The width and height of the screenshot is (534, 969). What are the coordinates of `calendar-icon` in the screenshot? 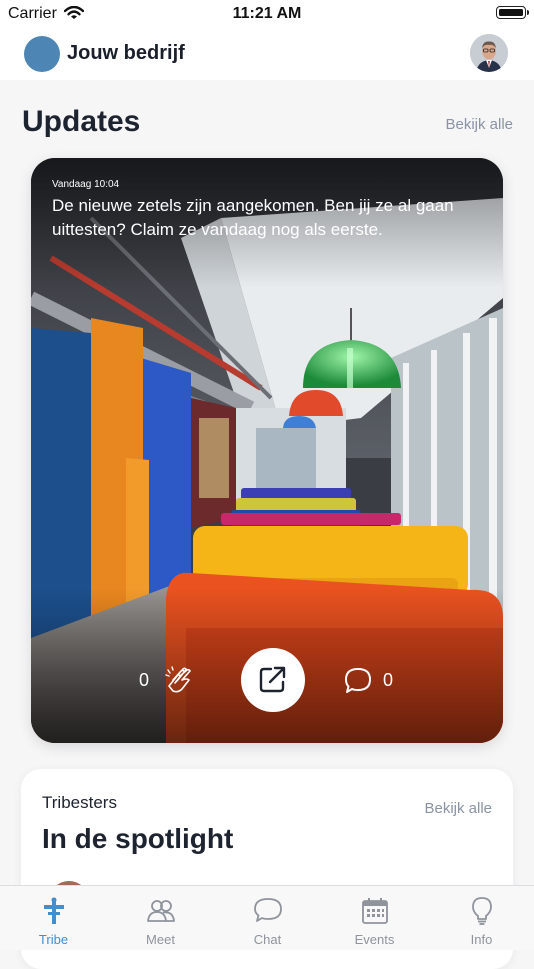 It's located at (375, 911).